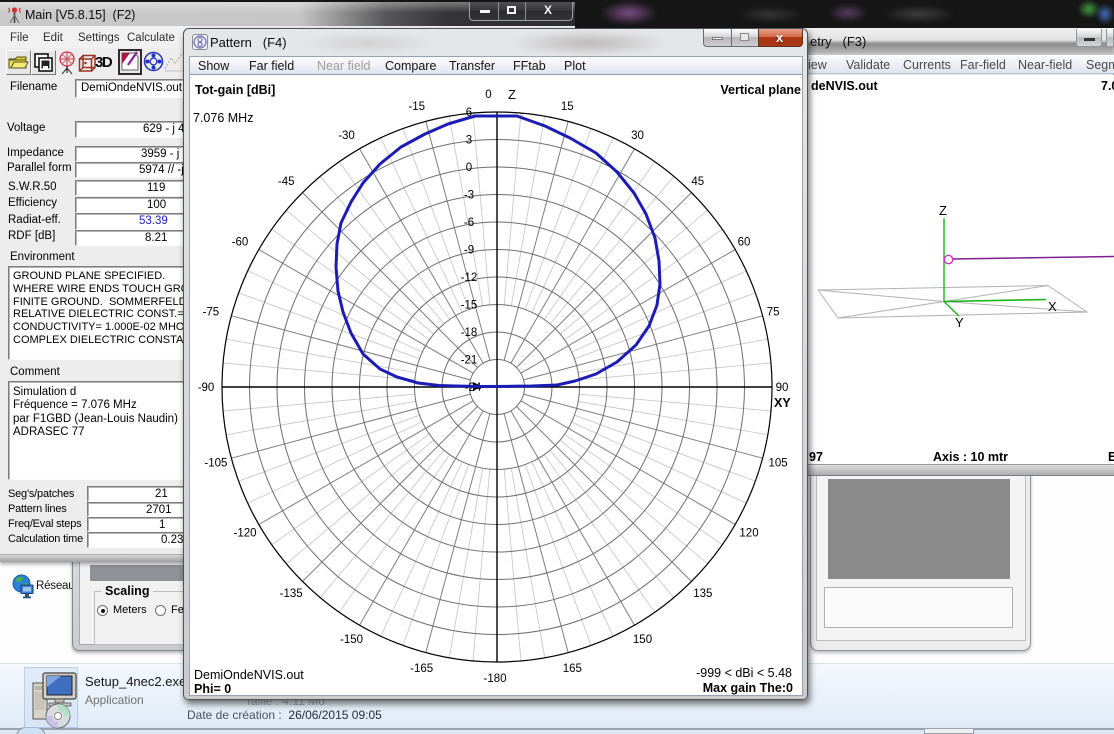  Describe the element at coordinates (206, 388) in the screenshot. I see `svg-text: -90` at that location.